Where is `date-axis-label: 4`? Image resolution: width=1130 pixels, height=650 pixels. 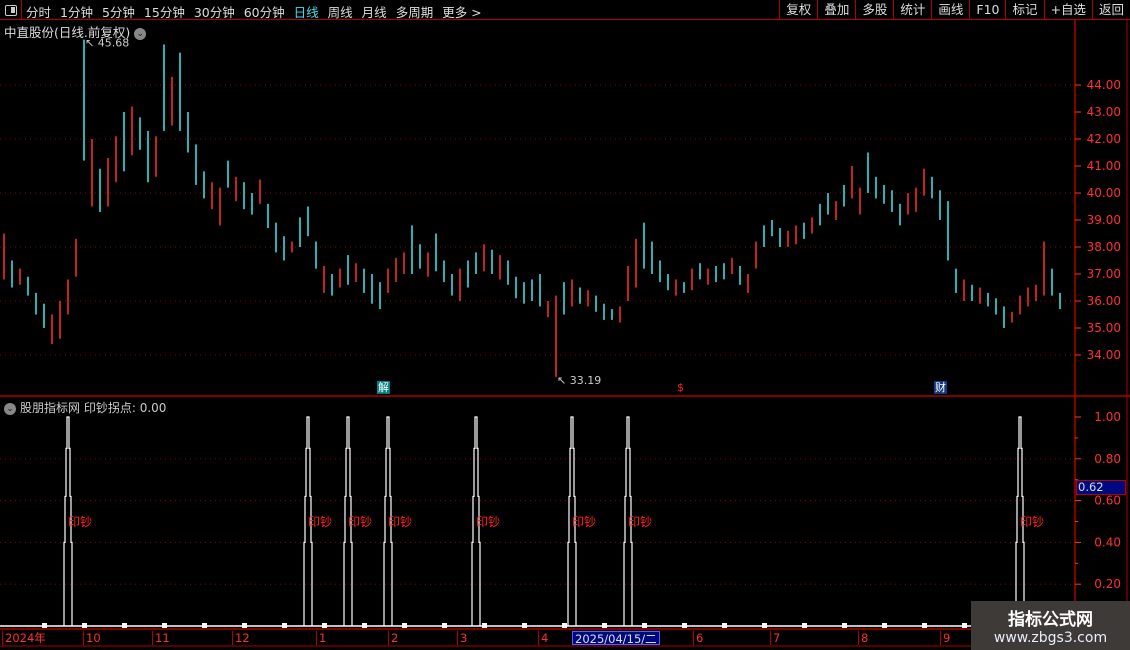 date-axis-label: 4 is located at coordinates (543, 638).